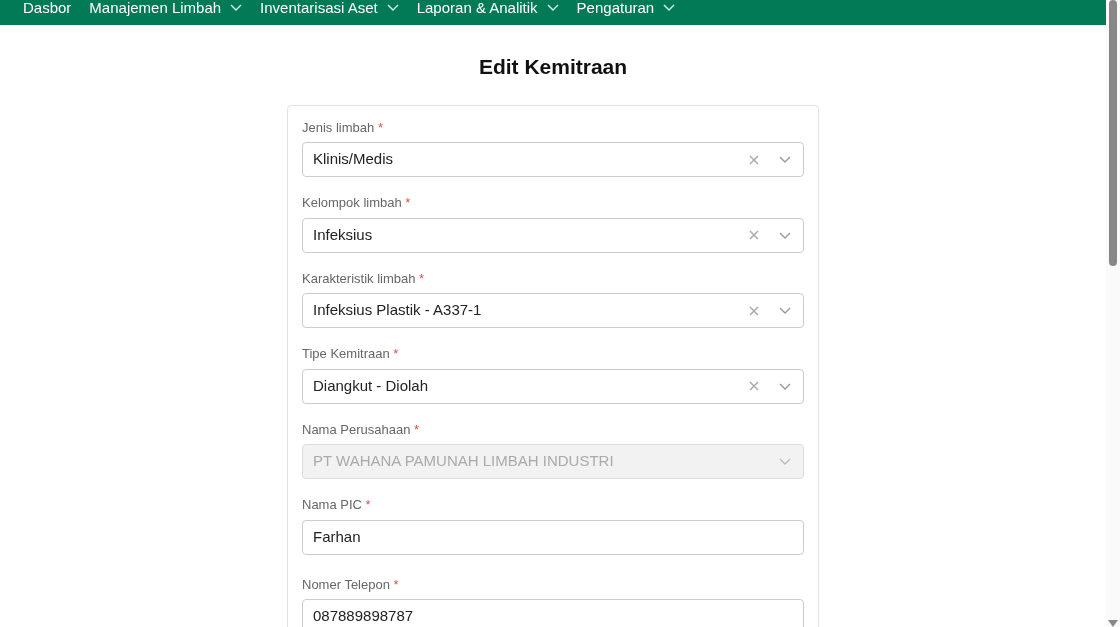 This screenshot has height=627, width=1120. What do you see at coordinates (553, 310) in the screenshot?
I see `select-field: Infeksius Plastik - A337-1` at bounding box center [553, 310].